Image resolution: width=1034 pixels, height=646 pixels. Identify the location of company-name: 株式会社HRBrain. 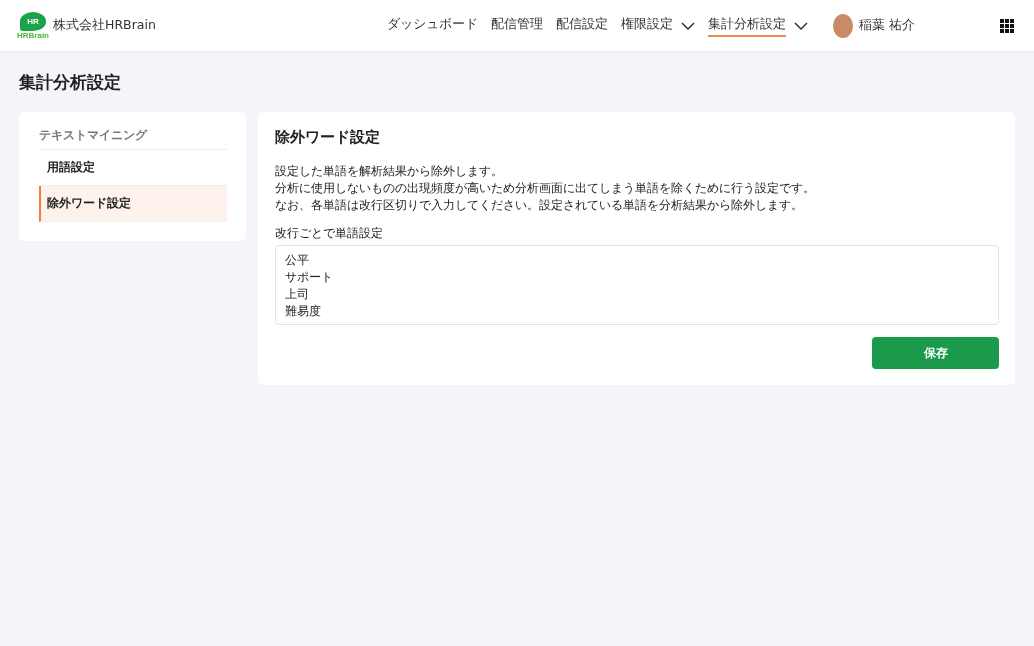
(104, 25).